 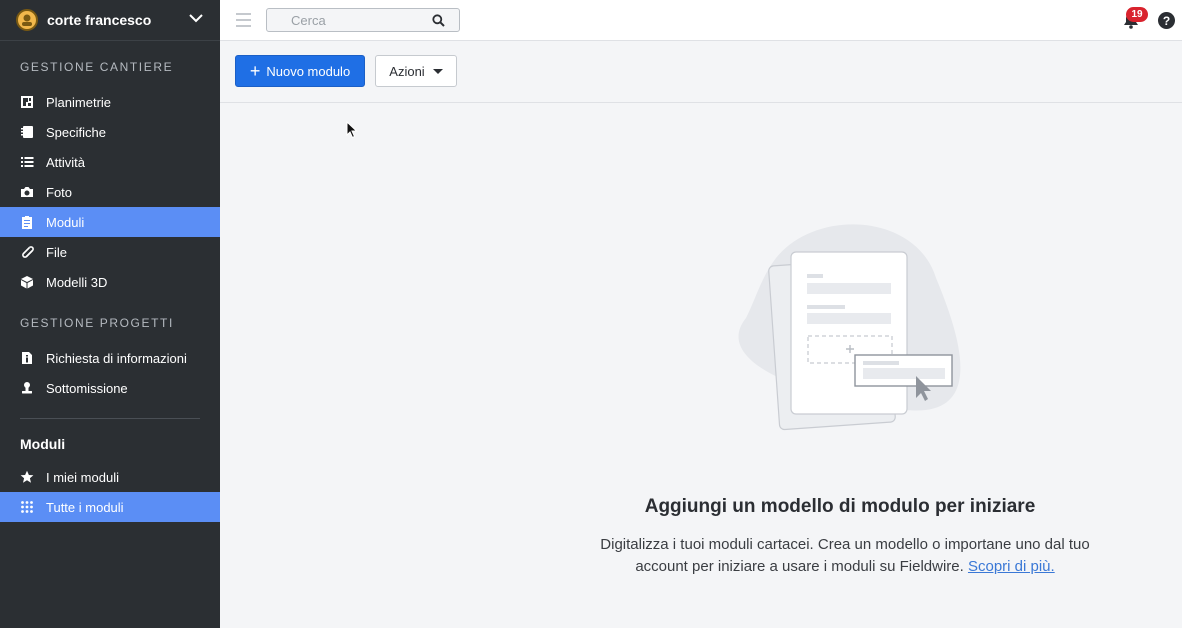 What do you see at coordinates (97, 323) in the screenshot?
I see `section-title-gestione-progetti: GESTIONE PROGETTI` at bounding box center [97, 323].